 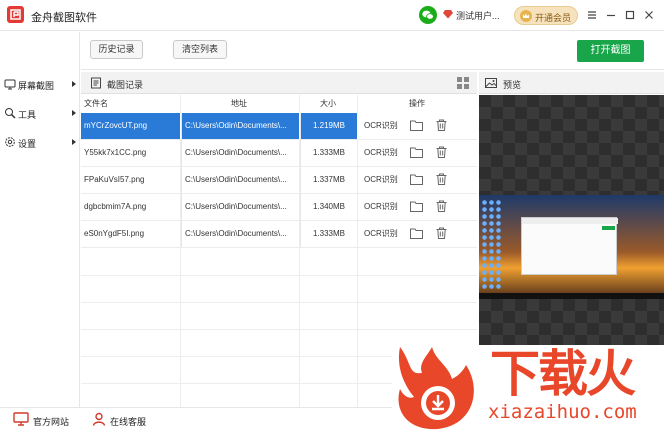 What do you see at coordinates (27, 115) in the screenshot?
I see `sidebar-item-label: 工具` at bounding box center [27, 115].